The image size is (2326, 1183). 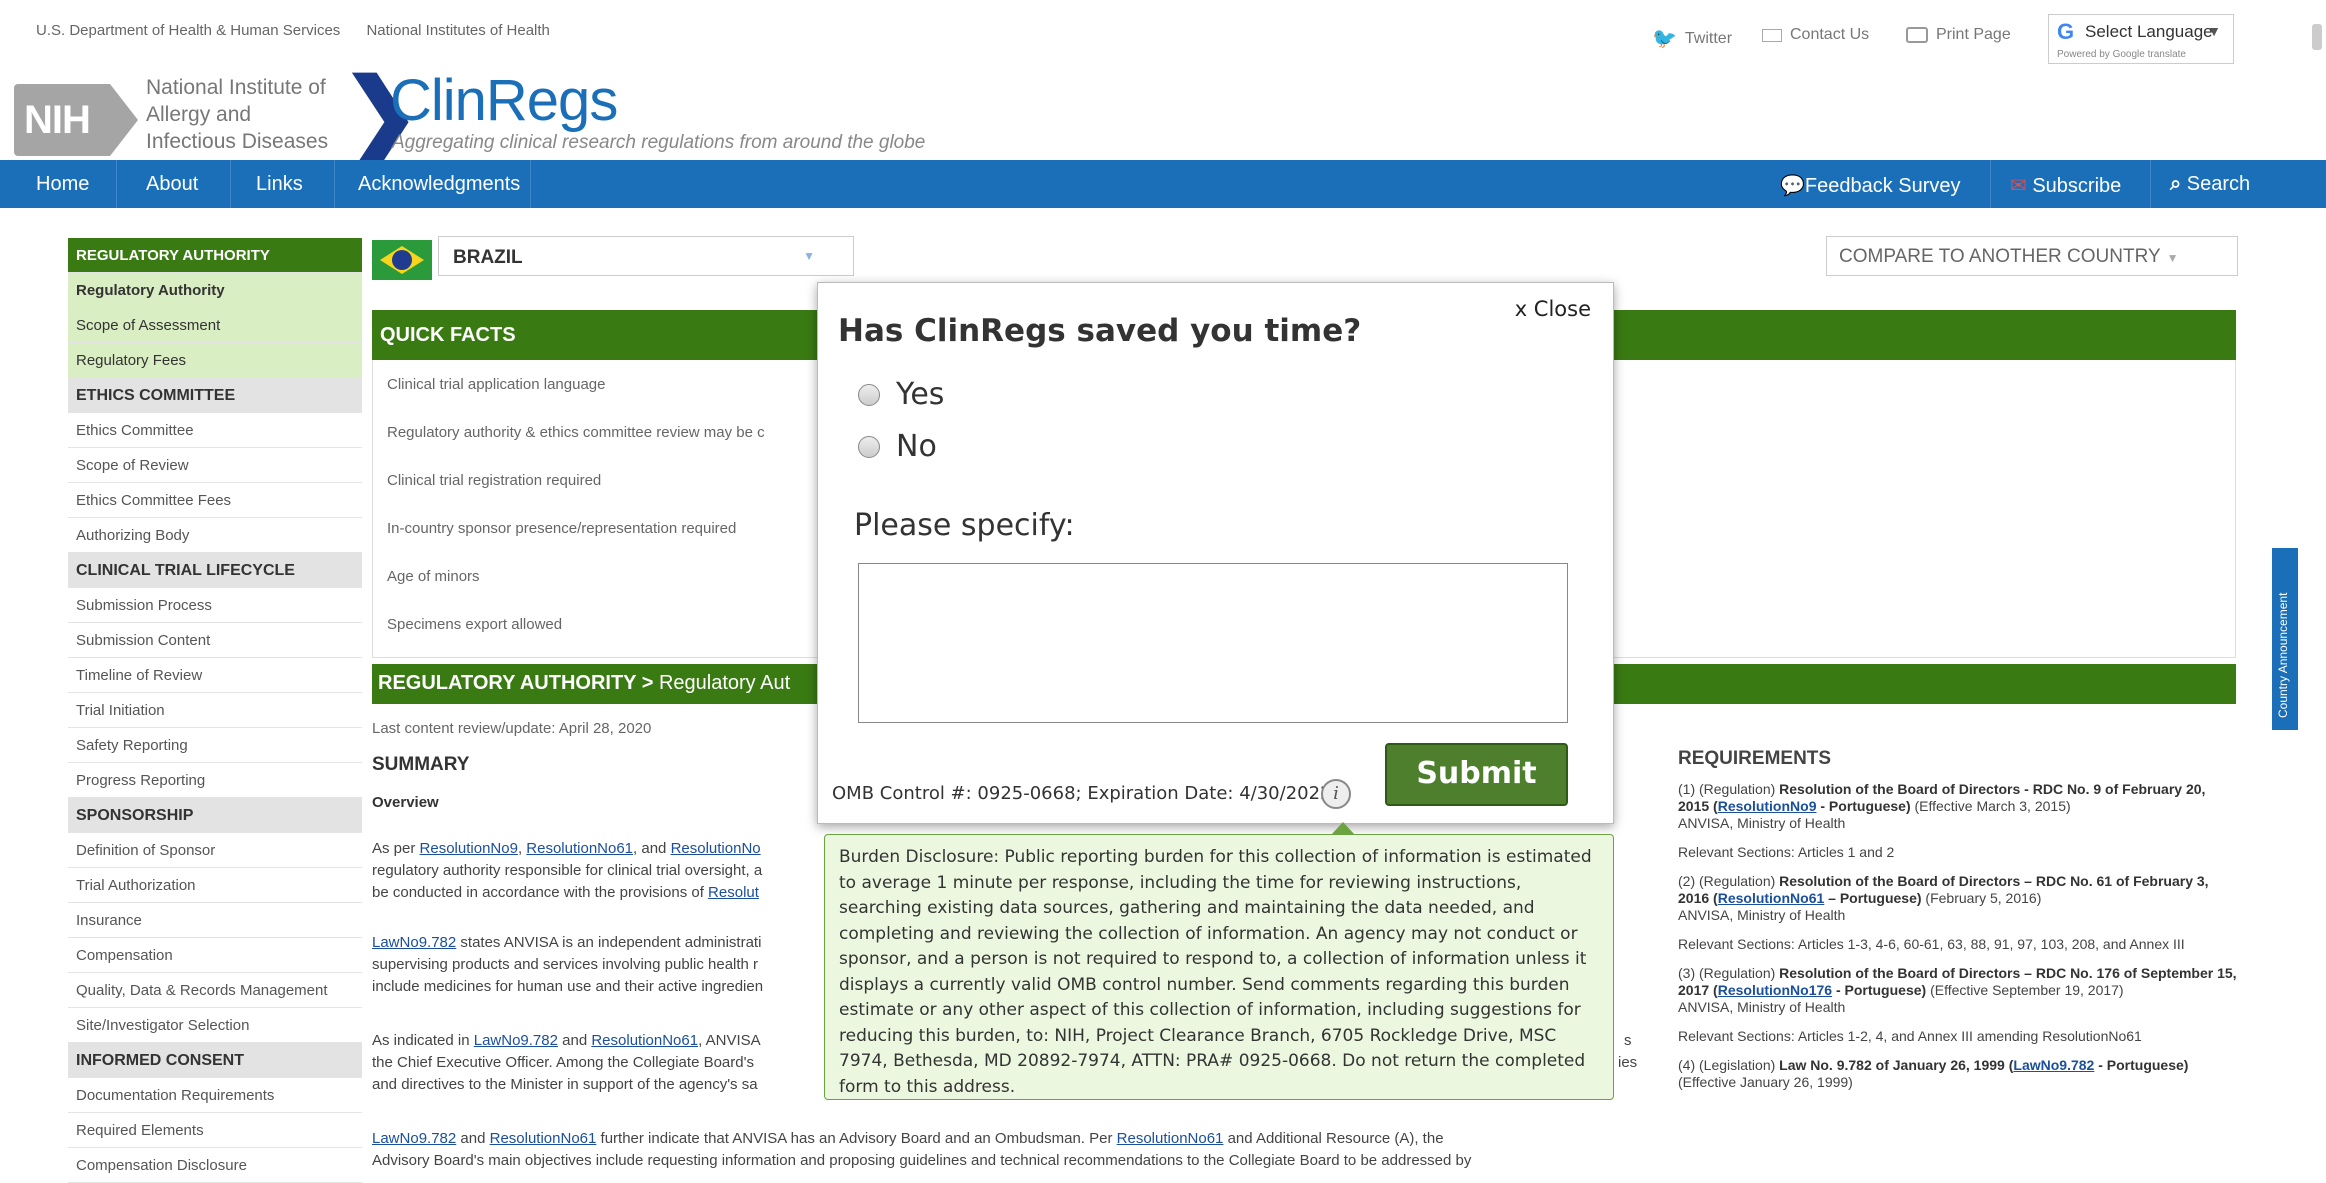 What do you see at coordinates (172, 184) in the screenshot?
I see `nav-about: About` at bounding box center [172, 184].